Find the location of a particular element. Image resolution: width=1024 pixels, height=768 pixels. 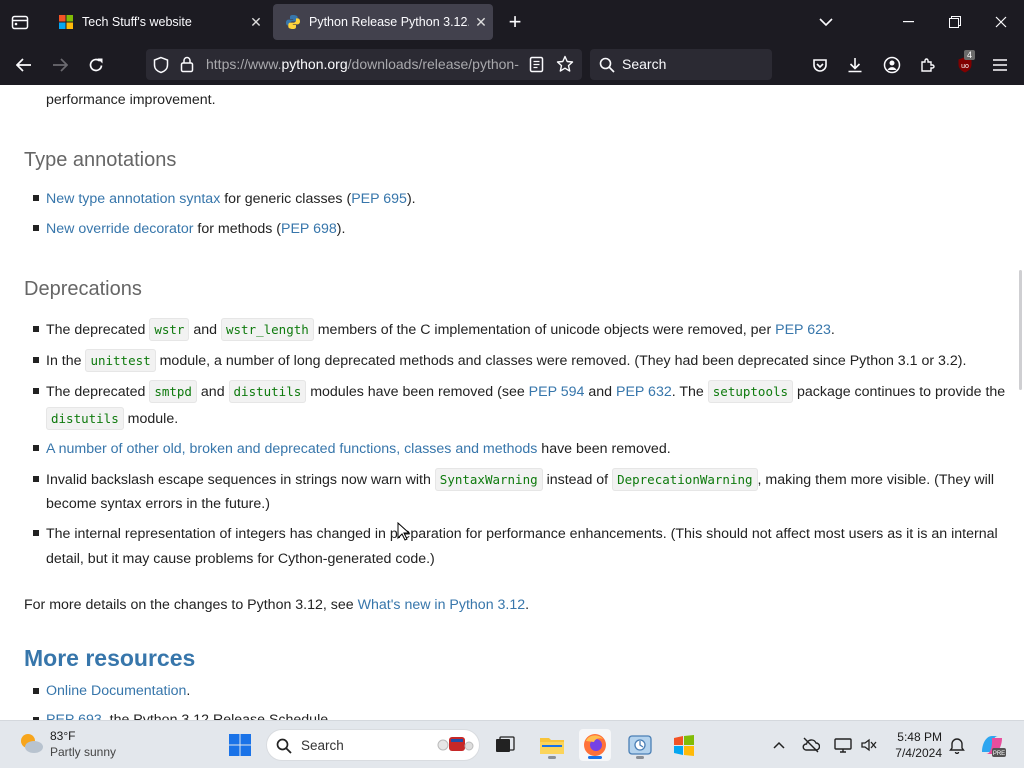

extensions-button is located at coordinates (928, 65).